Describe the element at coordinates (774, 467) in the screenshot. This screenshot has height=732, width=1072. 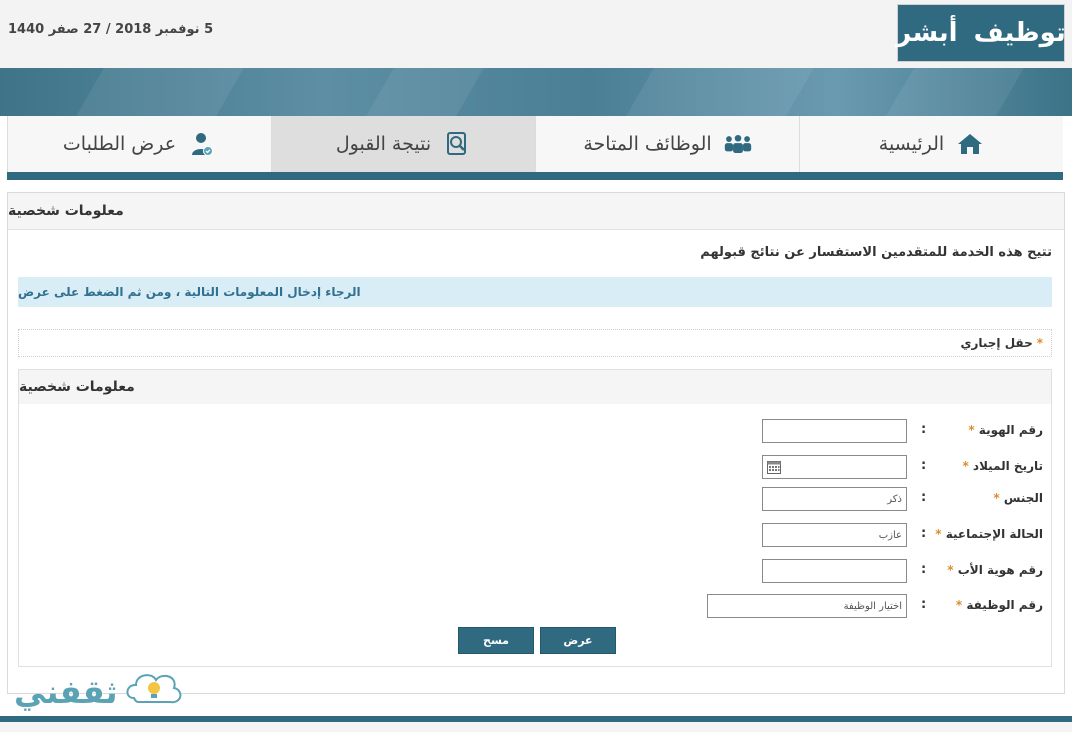
I see `calendar-icon` at that location.